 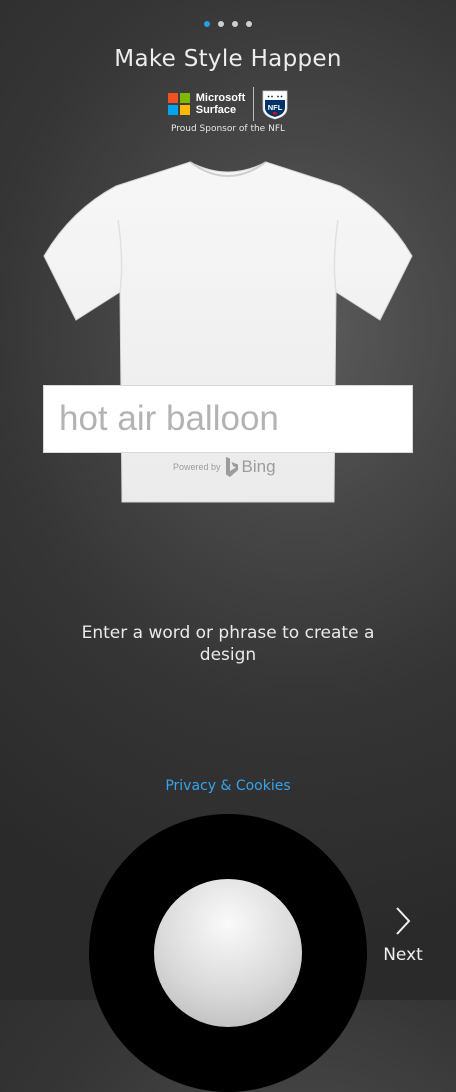 I want to click on sponsor-caption: Proud Sponsor of the NFL, so click(x=228, y=129).